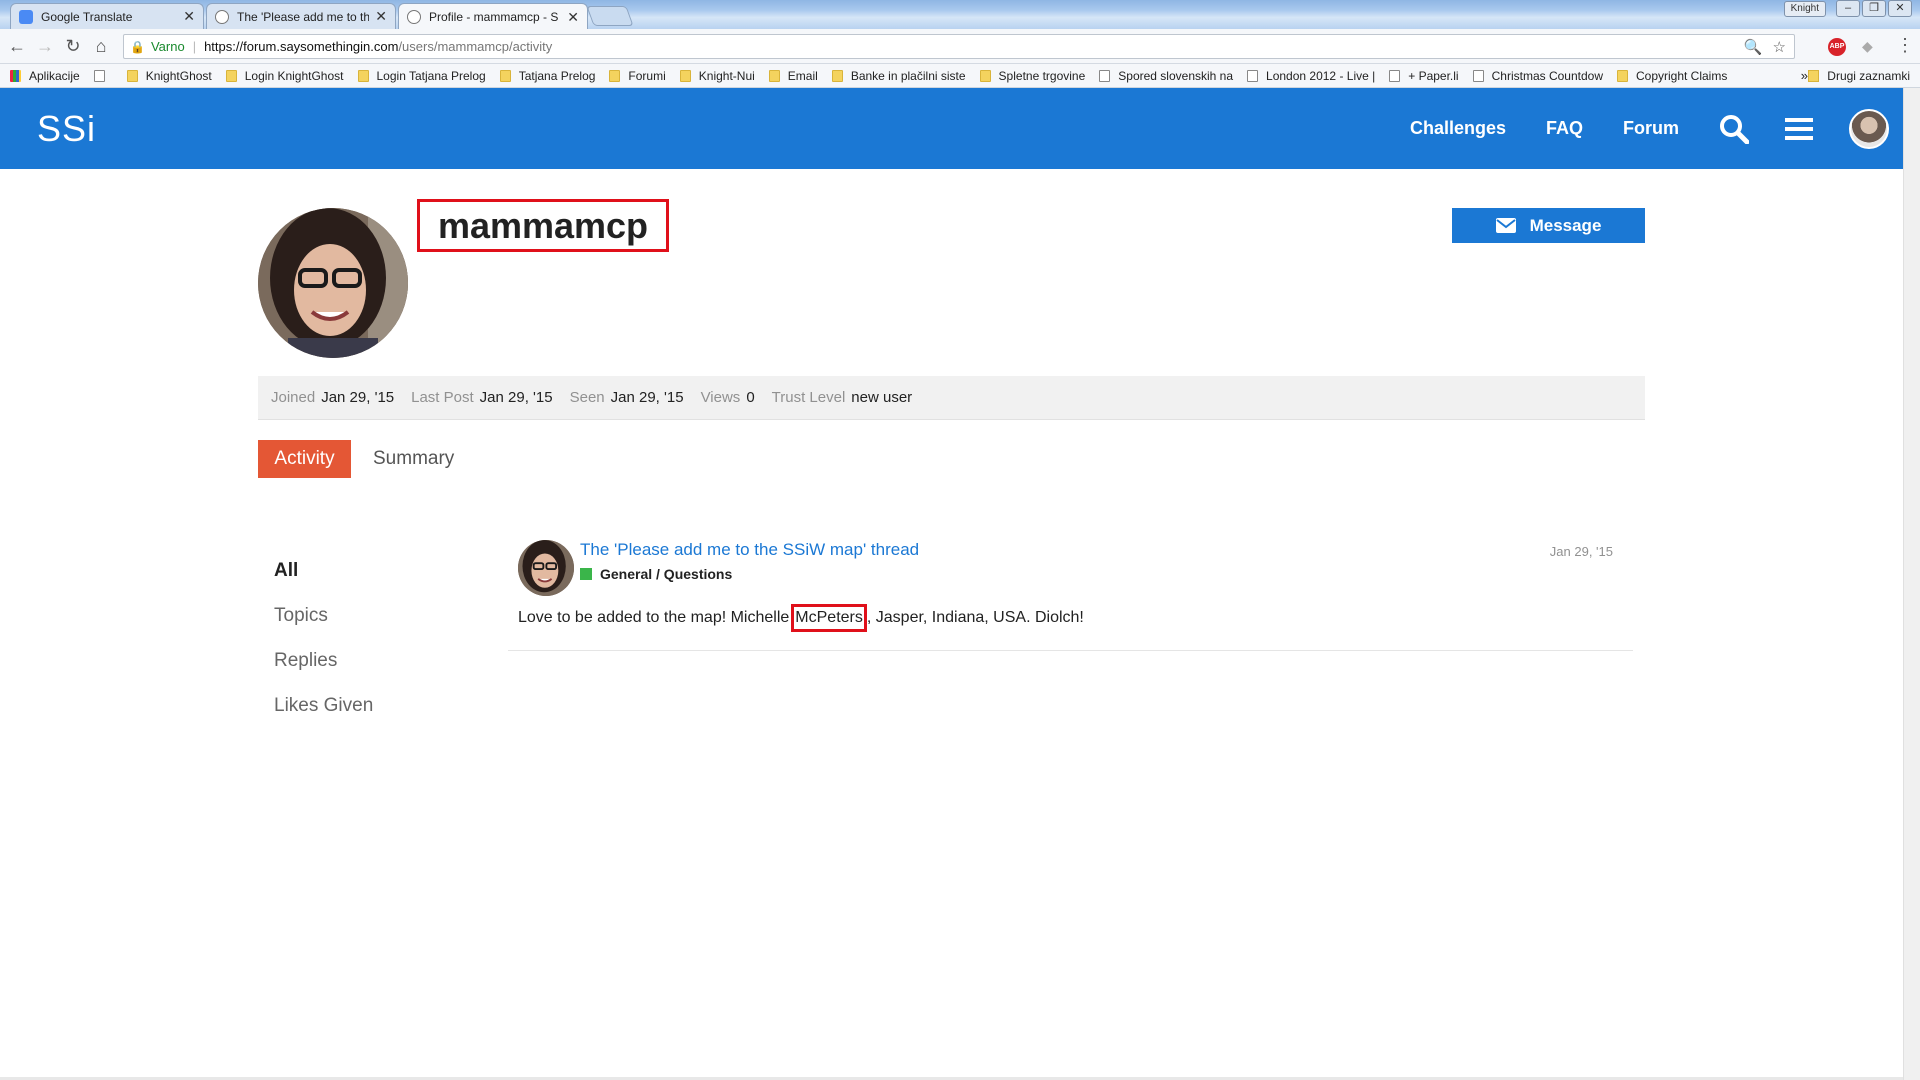  What do you see at coordinates (1869, 128) in the screenshot?
I see `current-user-avatar` at bounding box center [1869, 128].